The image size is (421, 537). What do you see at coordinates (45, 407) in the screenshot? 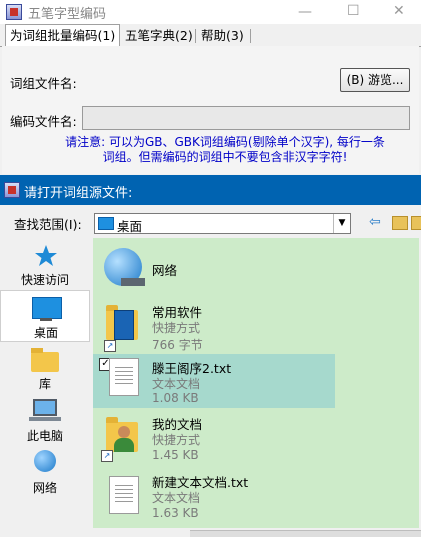
I see `computer-icon` at bounding box center [45, 407].